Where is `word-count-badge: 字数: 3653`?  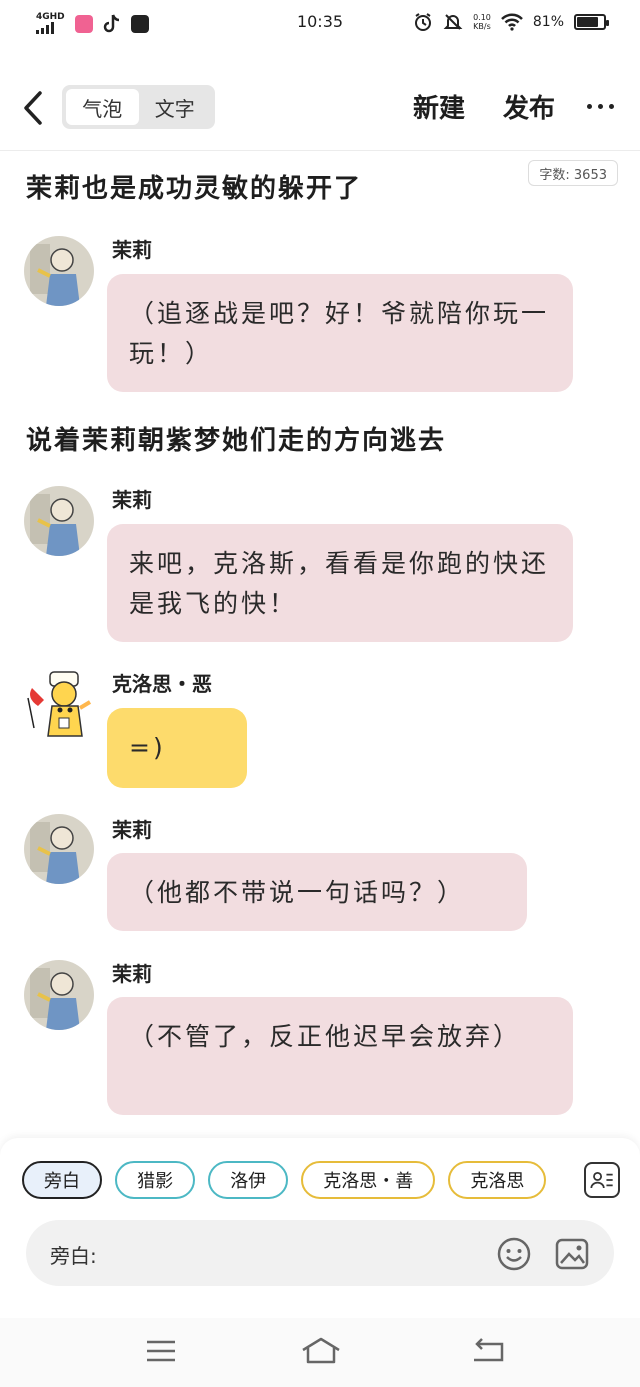
word-count-badge: 字数: 3653 is located at coordinates (573, 173).